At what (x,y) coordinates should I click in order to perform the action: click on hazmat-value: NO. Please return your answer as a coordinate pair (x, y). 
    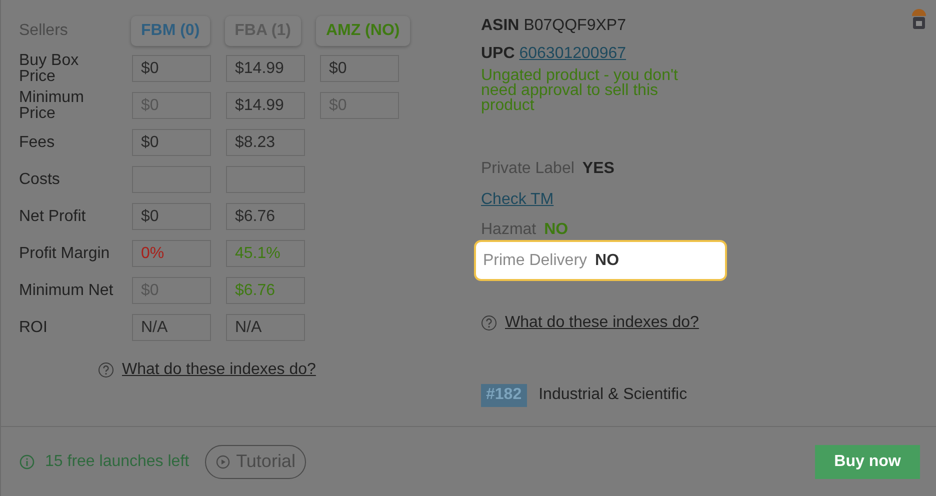
    Looking at the image, I should click on (556, 230).